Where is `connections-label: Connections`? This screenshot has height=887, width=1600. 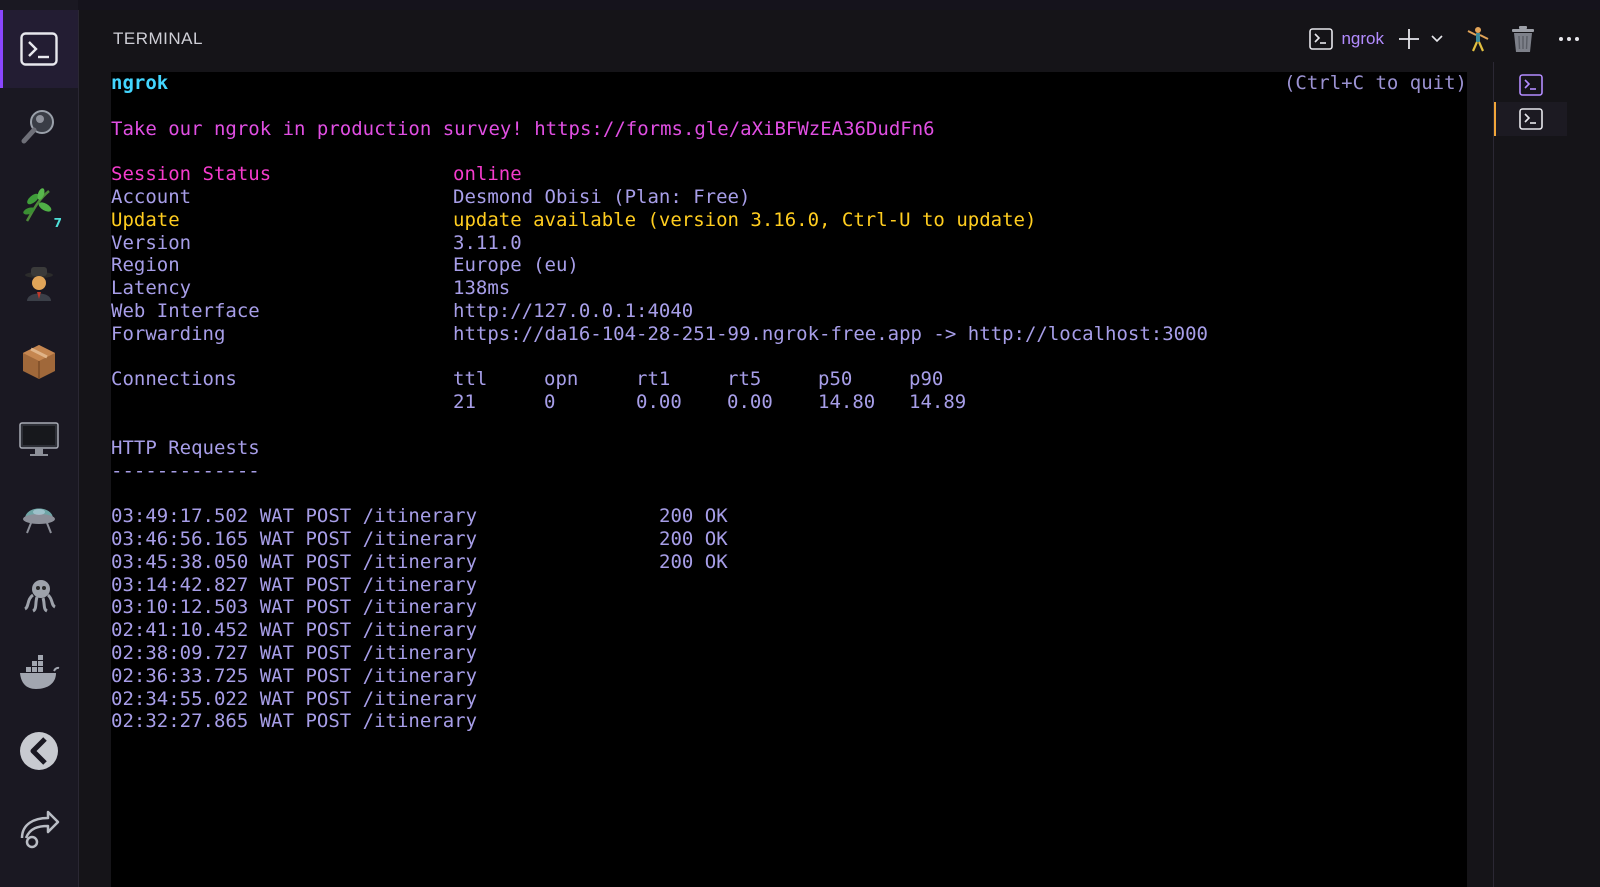 connections-label: Connections is located at coordinates (174, 379).